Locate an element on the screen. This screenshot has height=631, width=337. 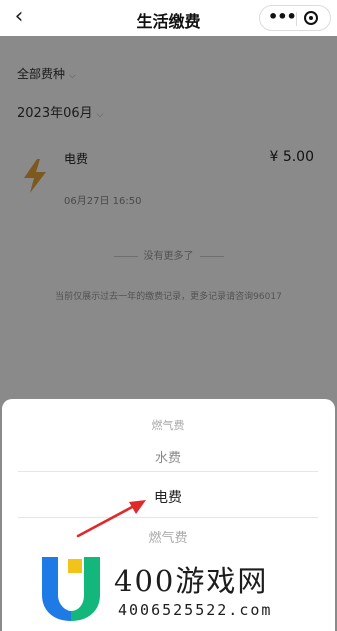
arrow-shaft is located at coordinates (106, 521).